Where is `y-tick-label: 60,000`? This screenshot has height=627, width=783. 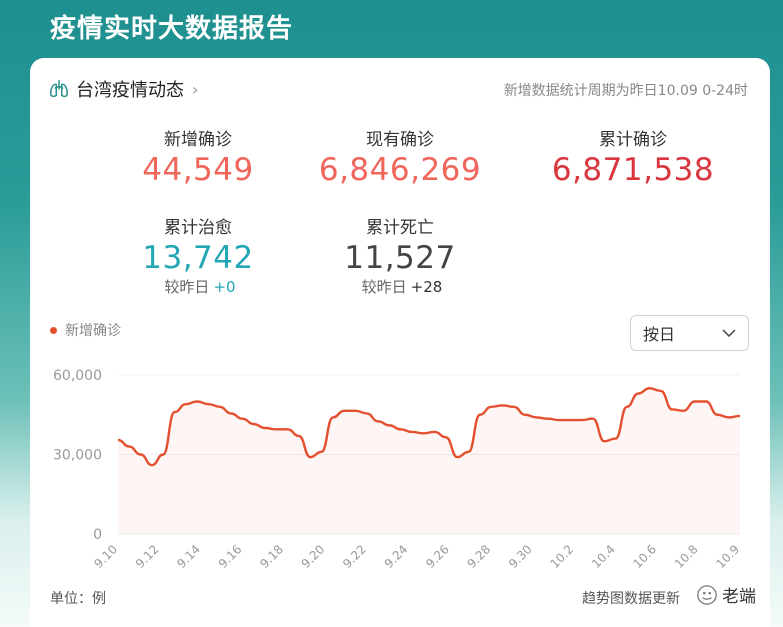 y-tick-label: 60,000 is located at coordinates (77, 376).